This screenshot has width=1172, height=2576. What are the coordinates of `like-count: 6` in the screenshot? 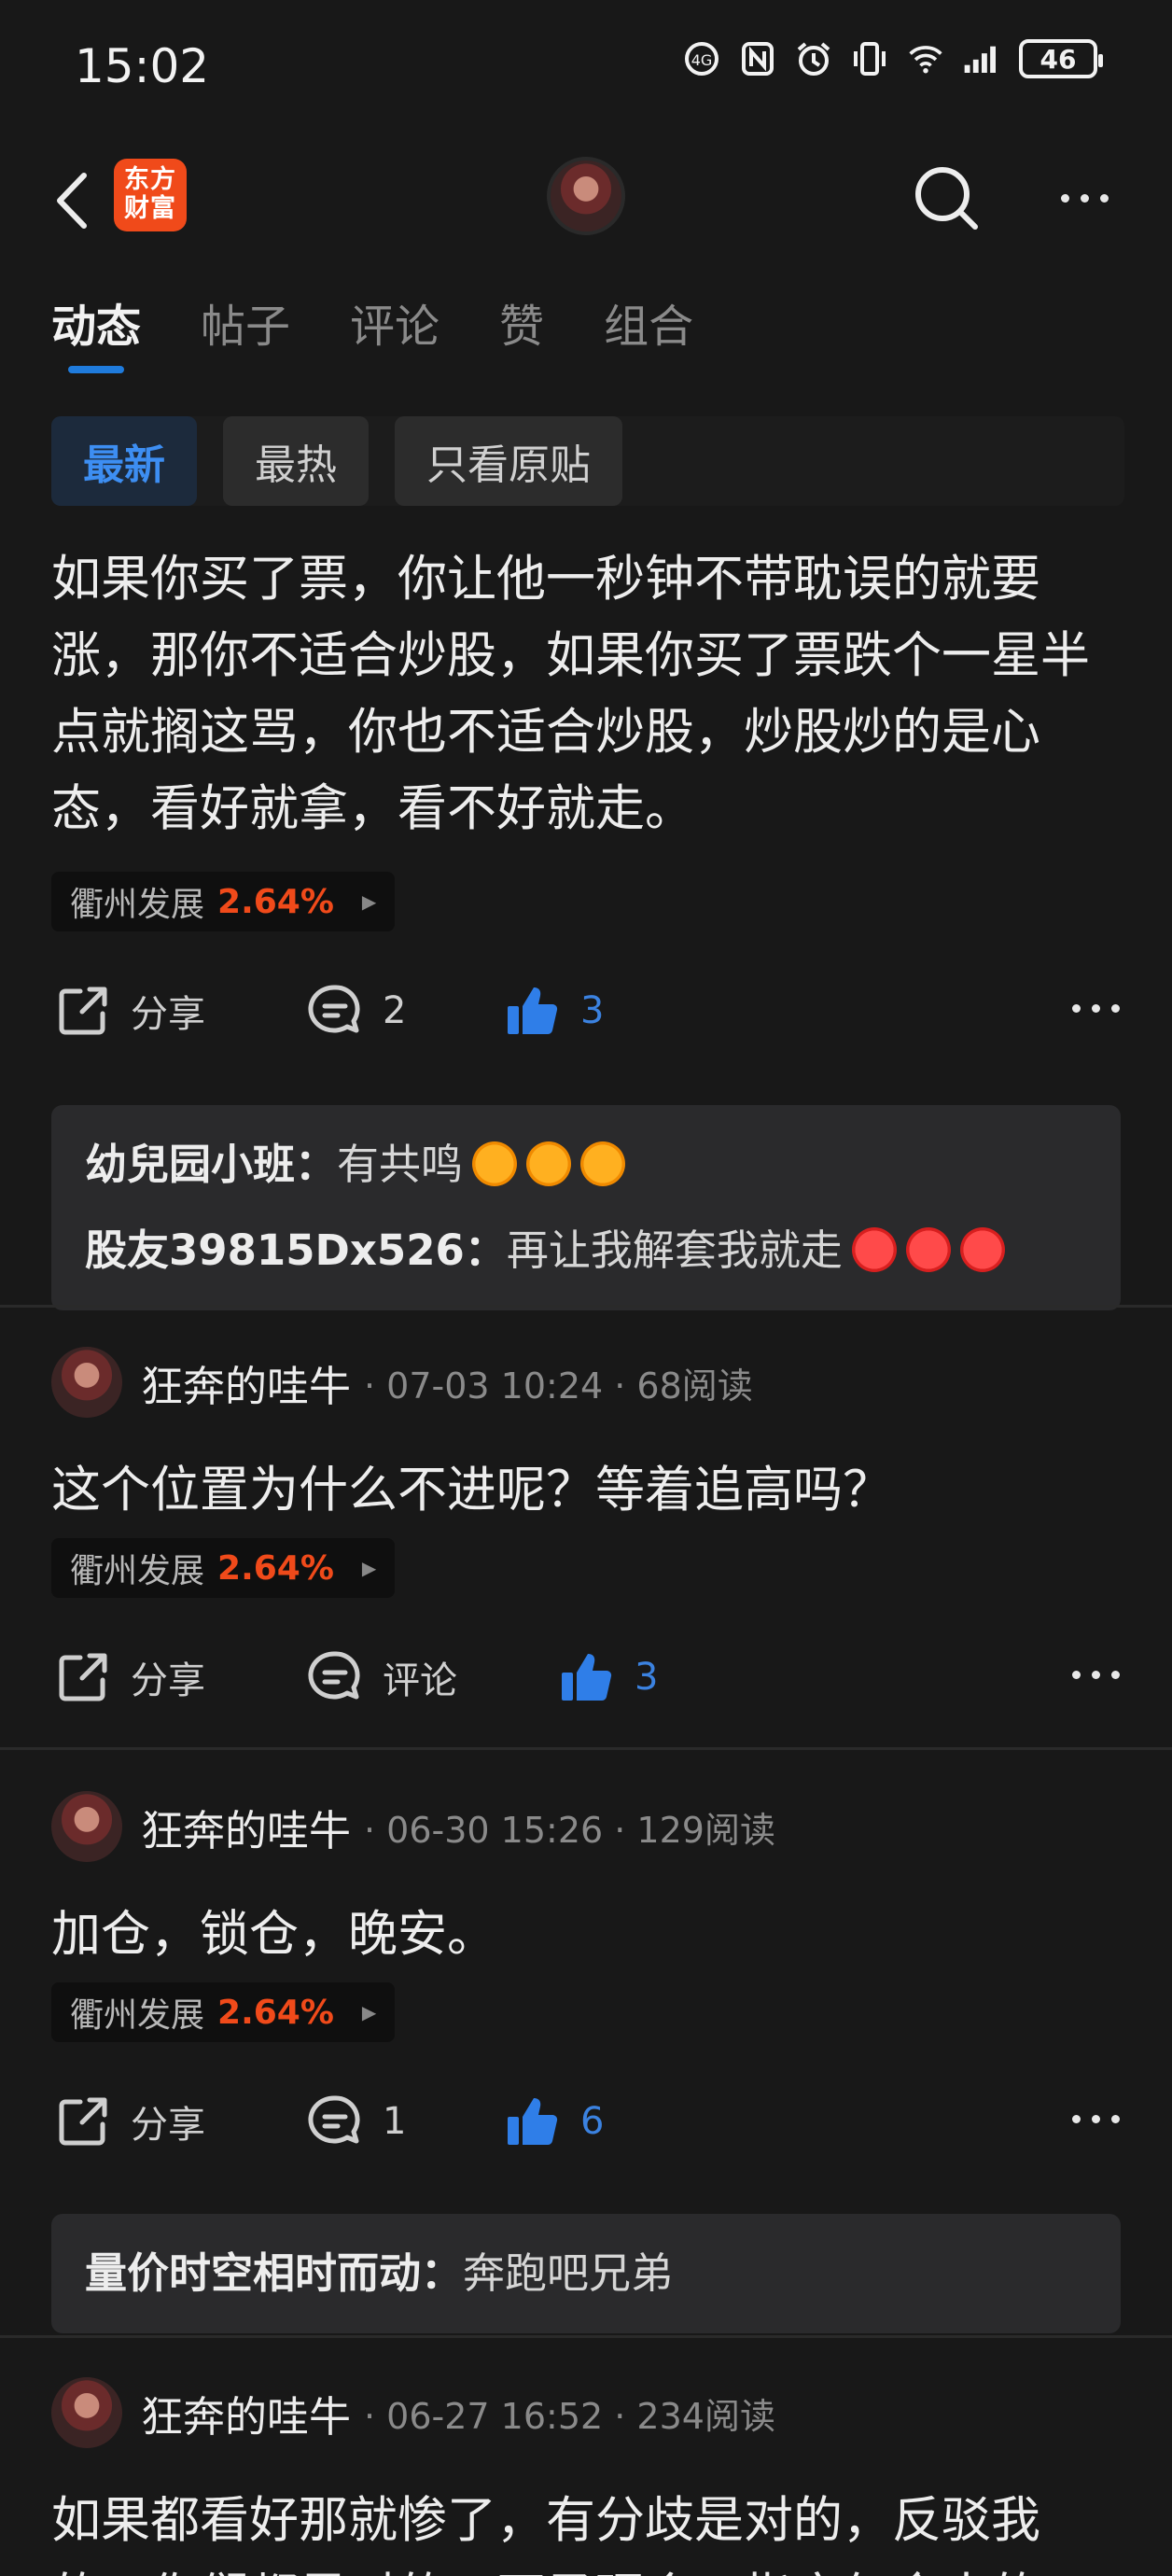 It's located at (592, 2121).